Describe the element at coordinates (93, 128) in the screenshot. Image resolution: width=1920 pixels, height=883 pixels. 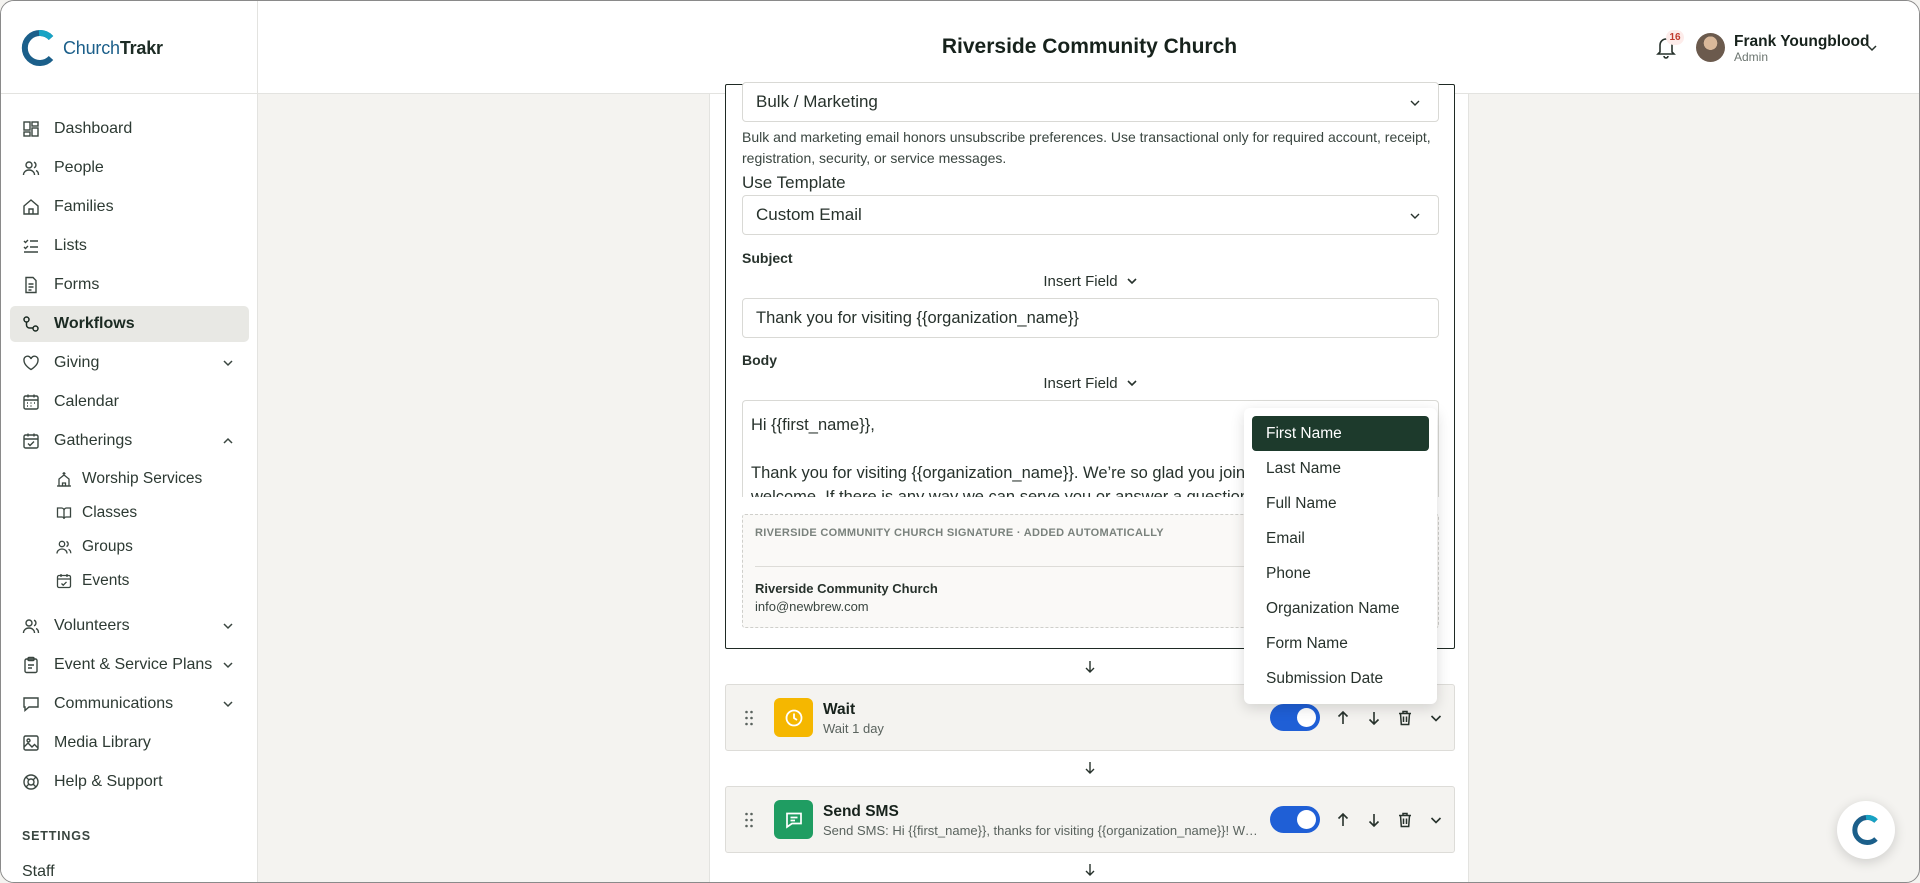
I see `sidebar-item-label: Dashboard` at that location.